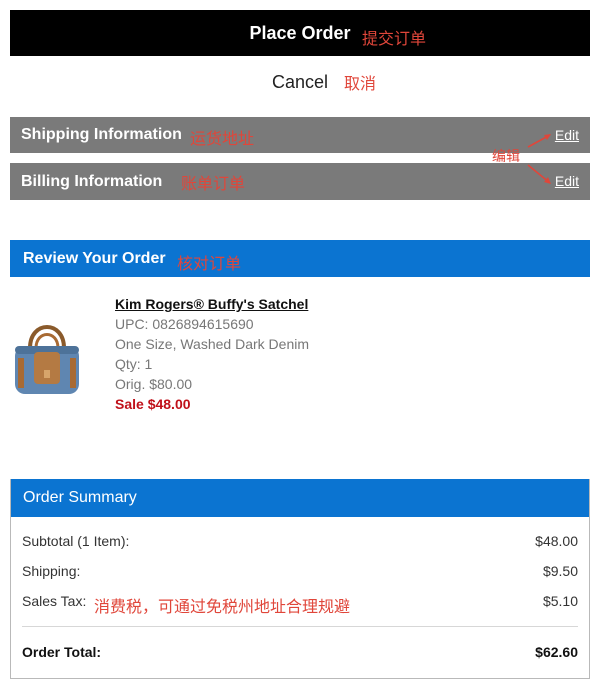 This screenshot has height=683, width=600. What do you see at coordinates (51, 571) in the screenshot?
I see `shipping-cost-label: Shipping:` at bounding box center [51, 571].